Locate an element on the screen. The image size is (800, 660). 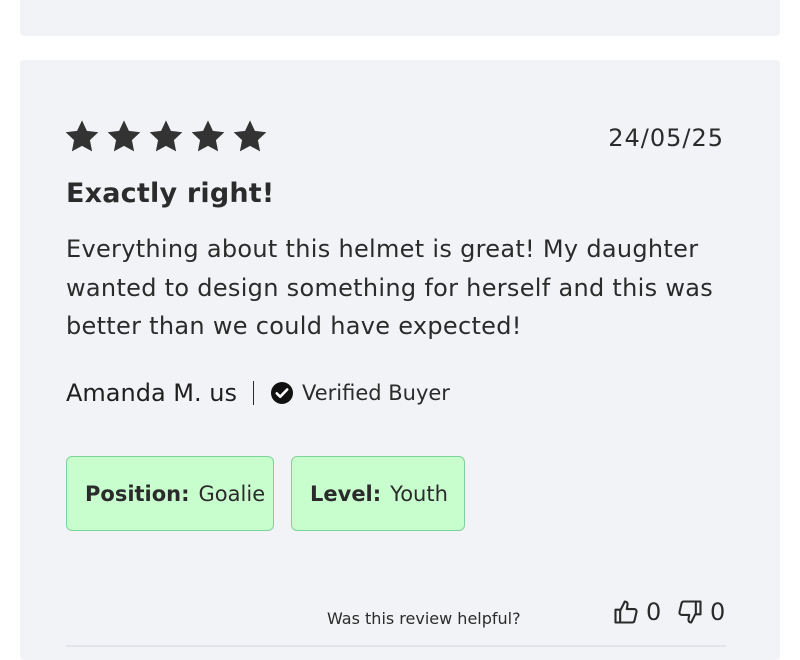
vote-down-button: 0 is located at coordinates (700, 612).